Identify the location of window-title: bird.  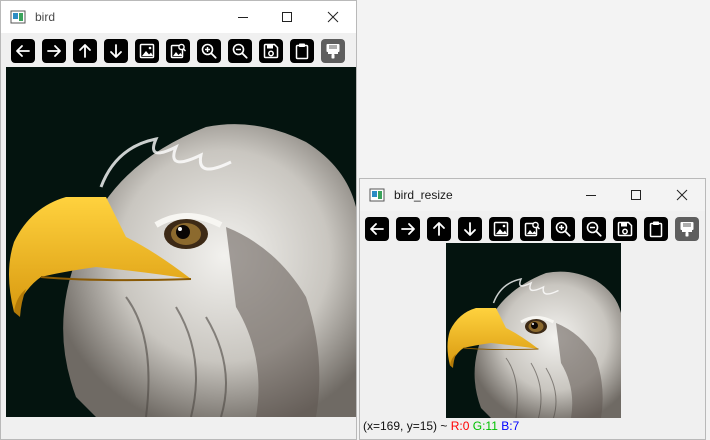
(45, 17).